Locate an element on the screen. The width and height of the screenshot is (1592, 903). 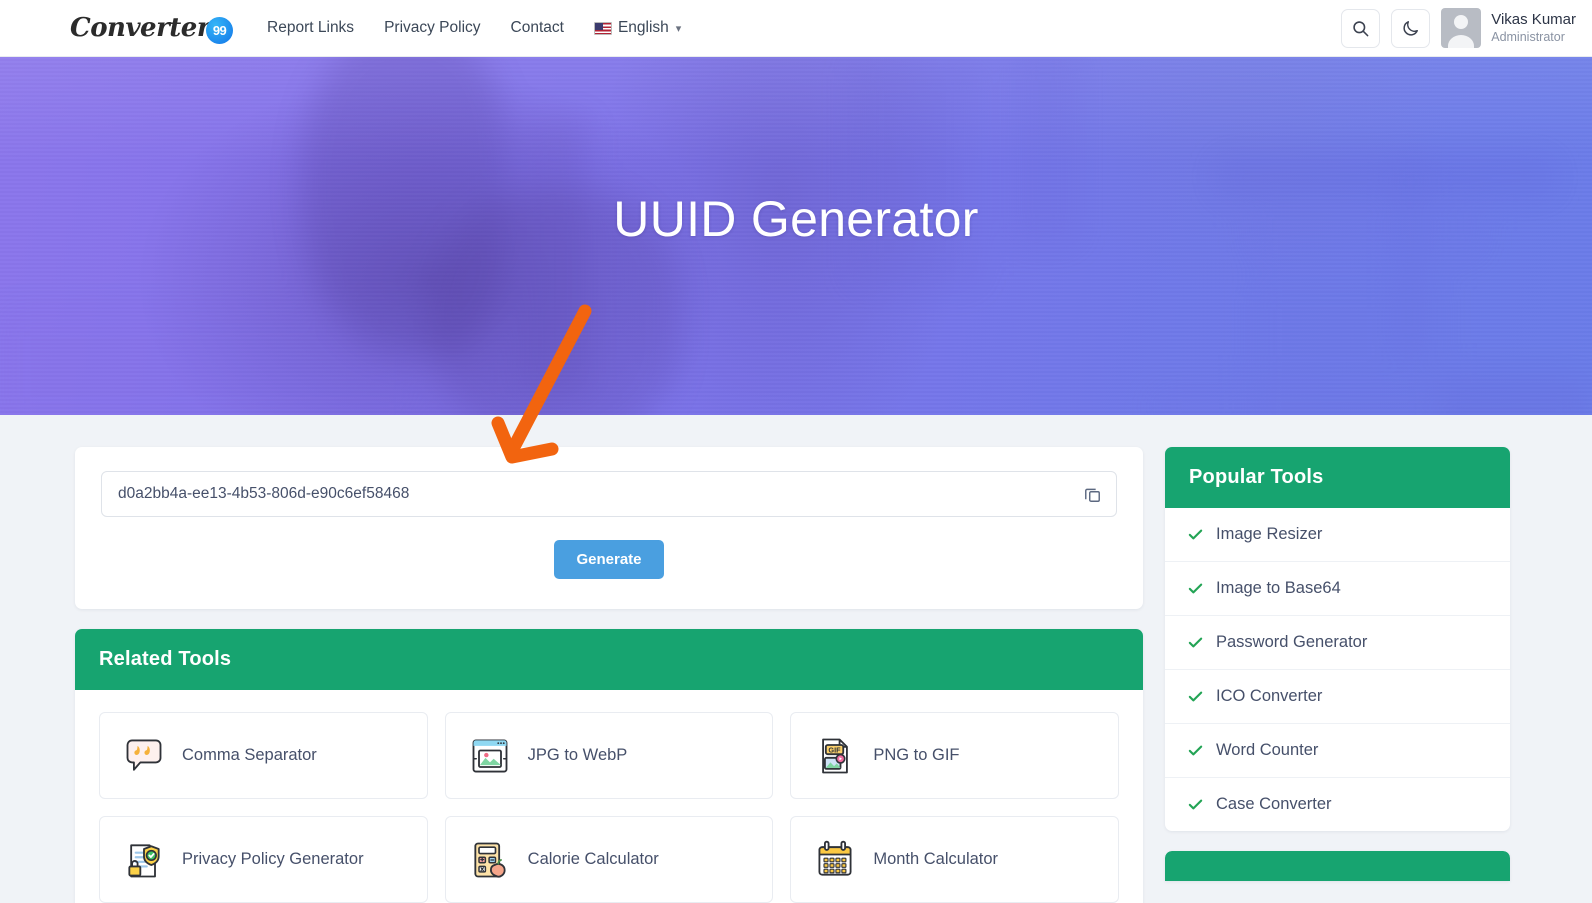
sidebar-item-password-generator: Password Generator is located at coordinates (1337, 642).